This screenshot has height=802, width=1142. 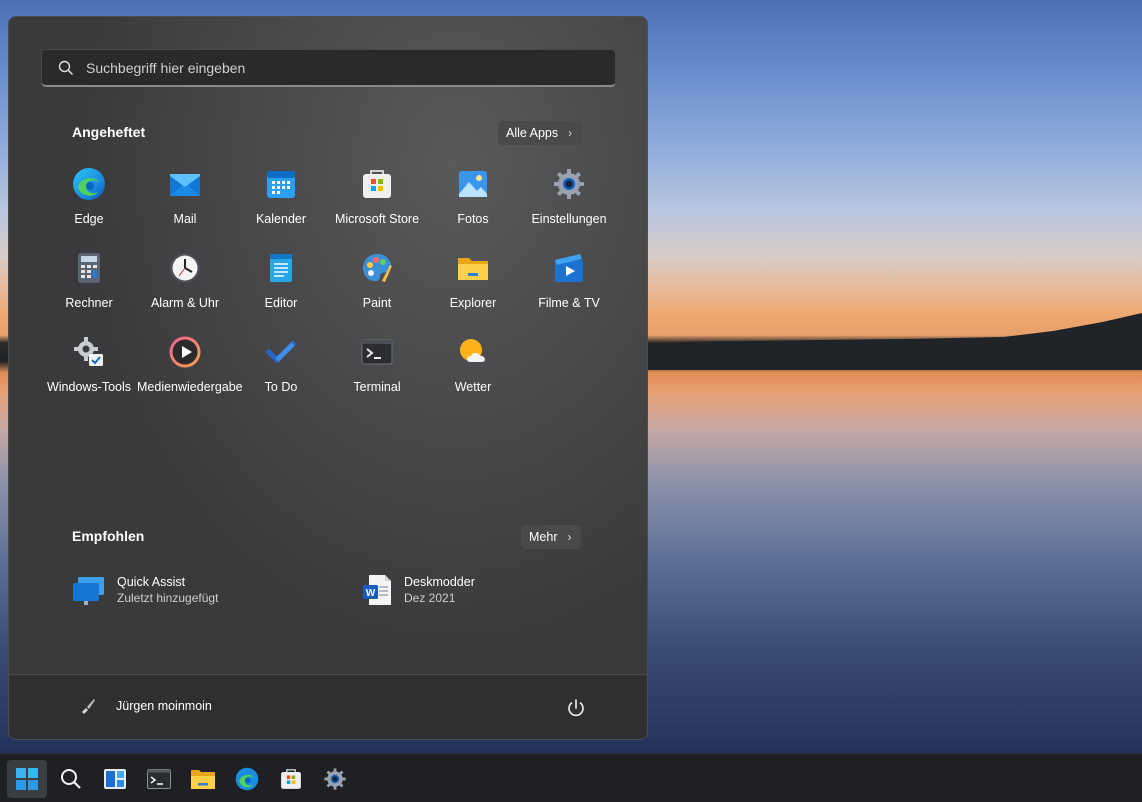 What do you see at coordinates (377, 387) in the screenshot?
I see `app-label: Terminal` at bounding box center [377, 387].